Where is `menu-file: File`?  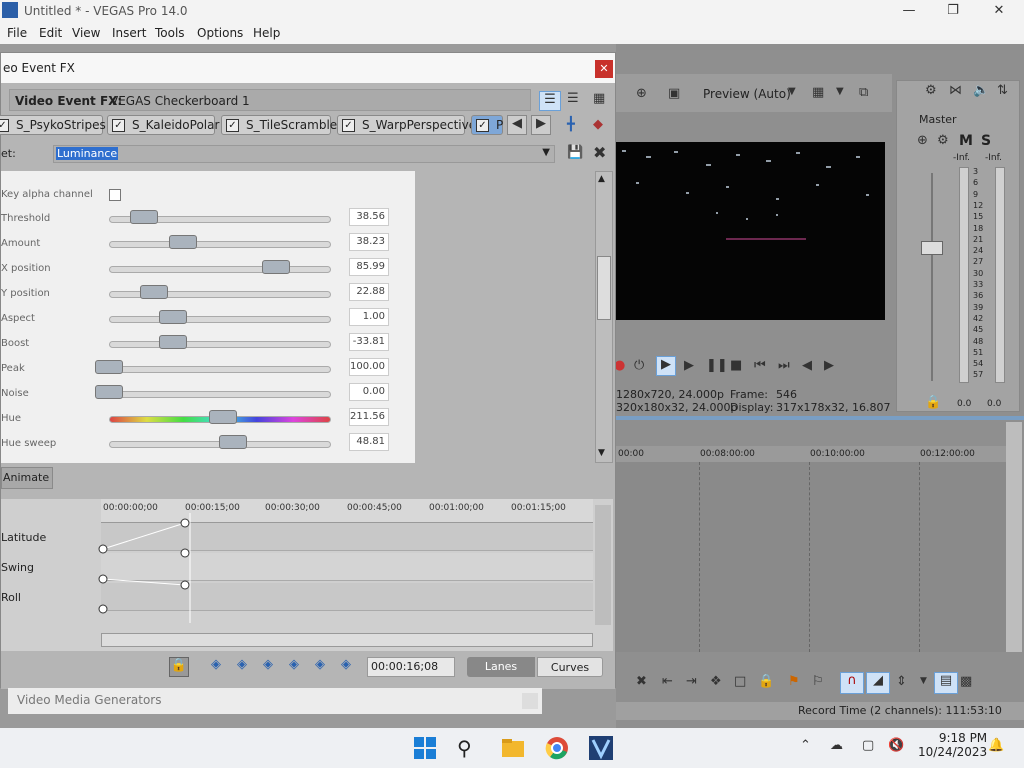
menu-file: File is located at coordinates (17, 33).